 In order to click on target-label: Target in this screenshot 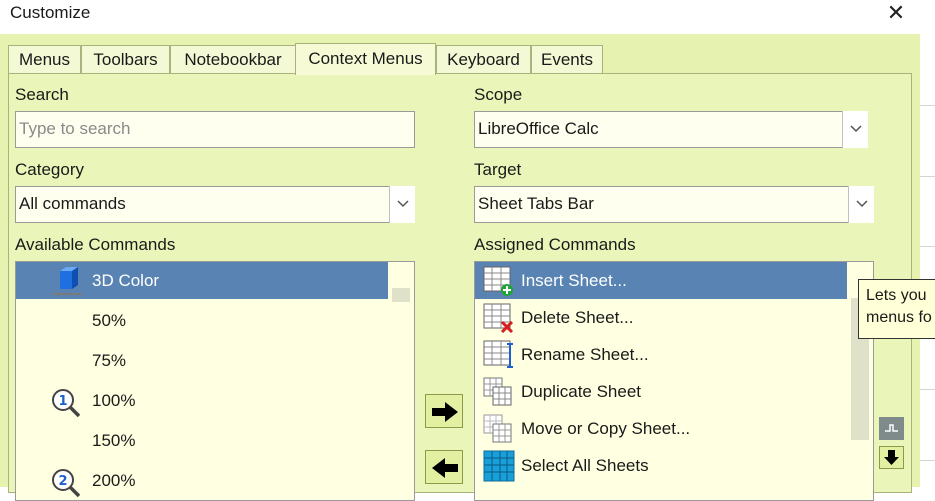, I will do `click(498, 169)`.